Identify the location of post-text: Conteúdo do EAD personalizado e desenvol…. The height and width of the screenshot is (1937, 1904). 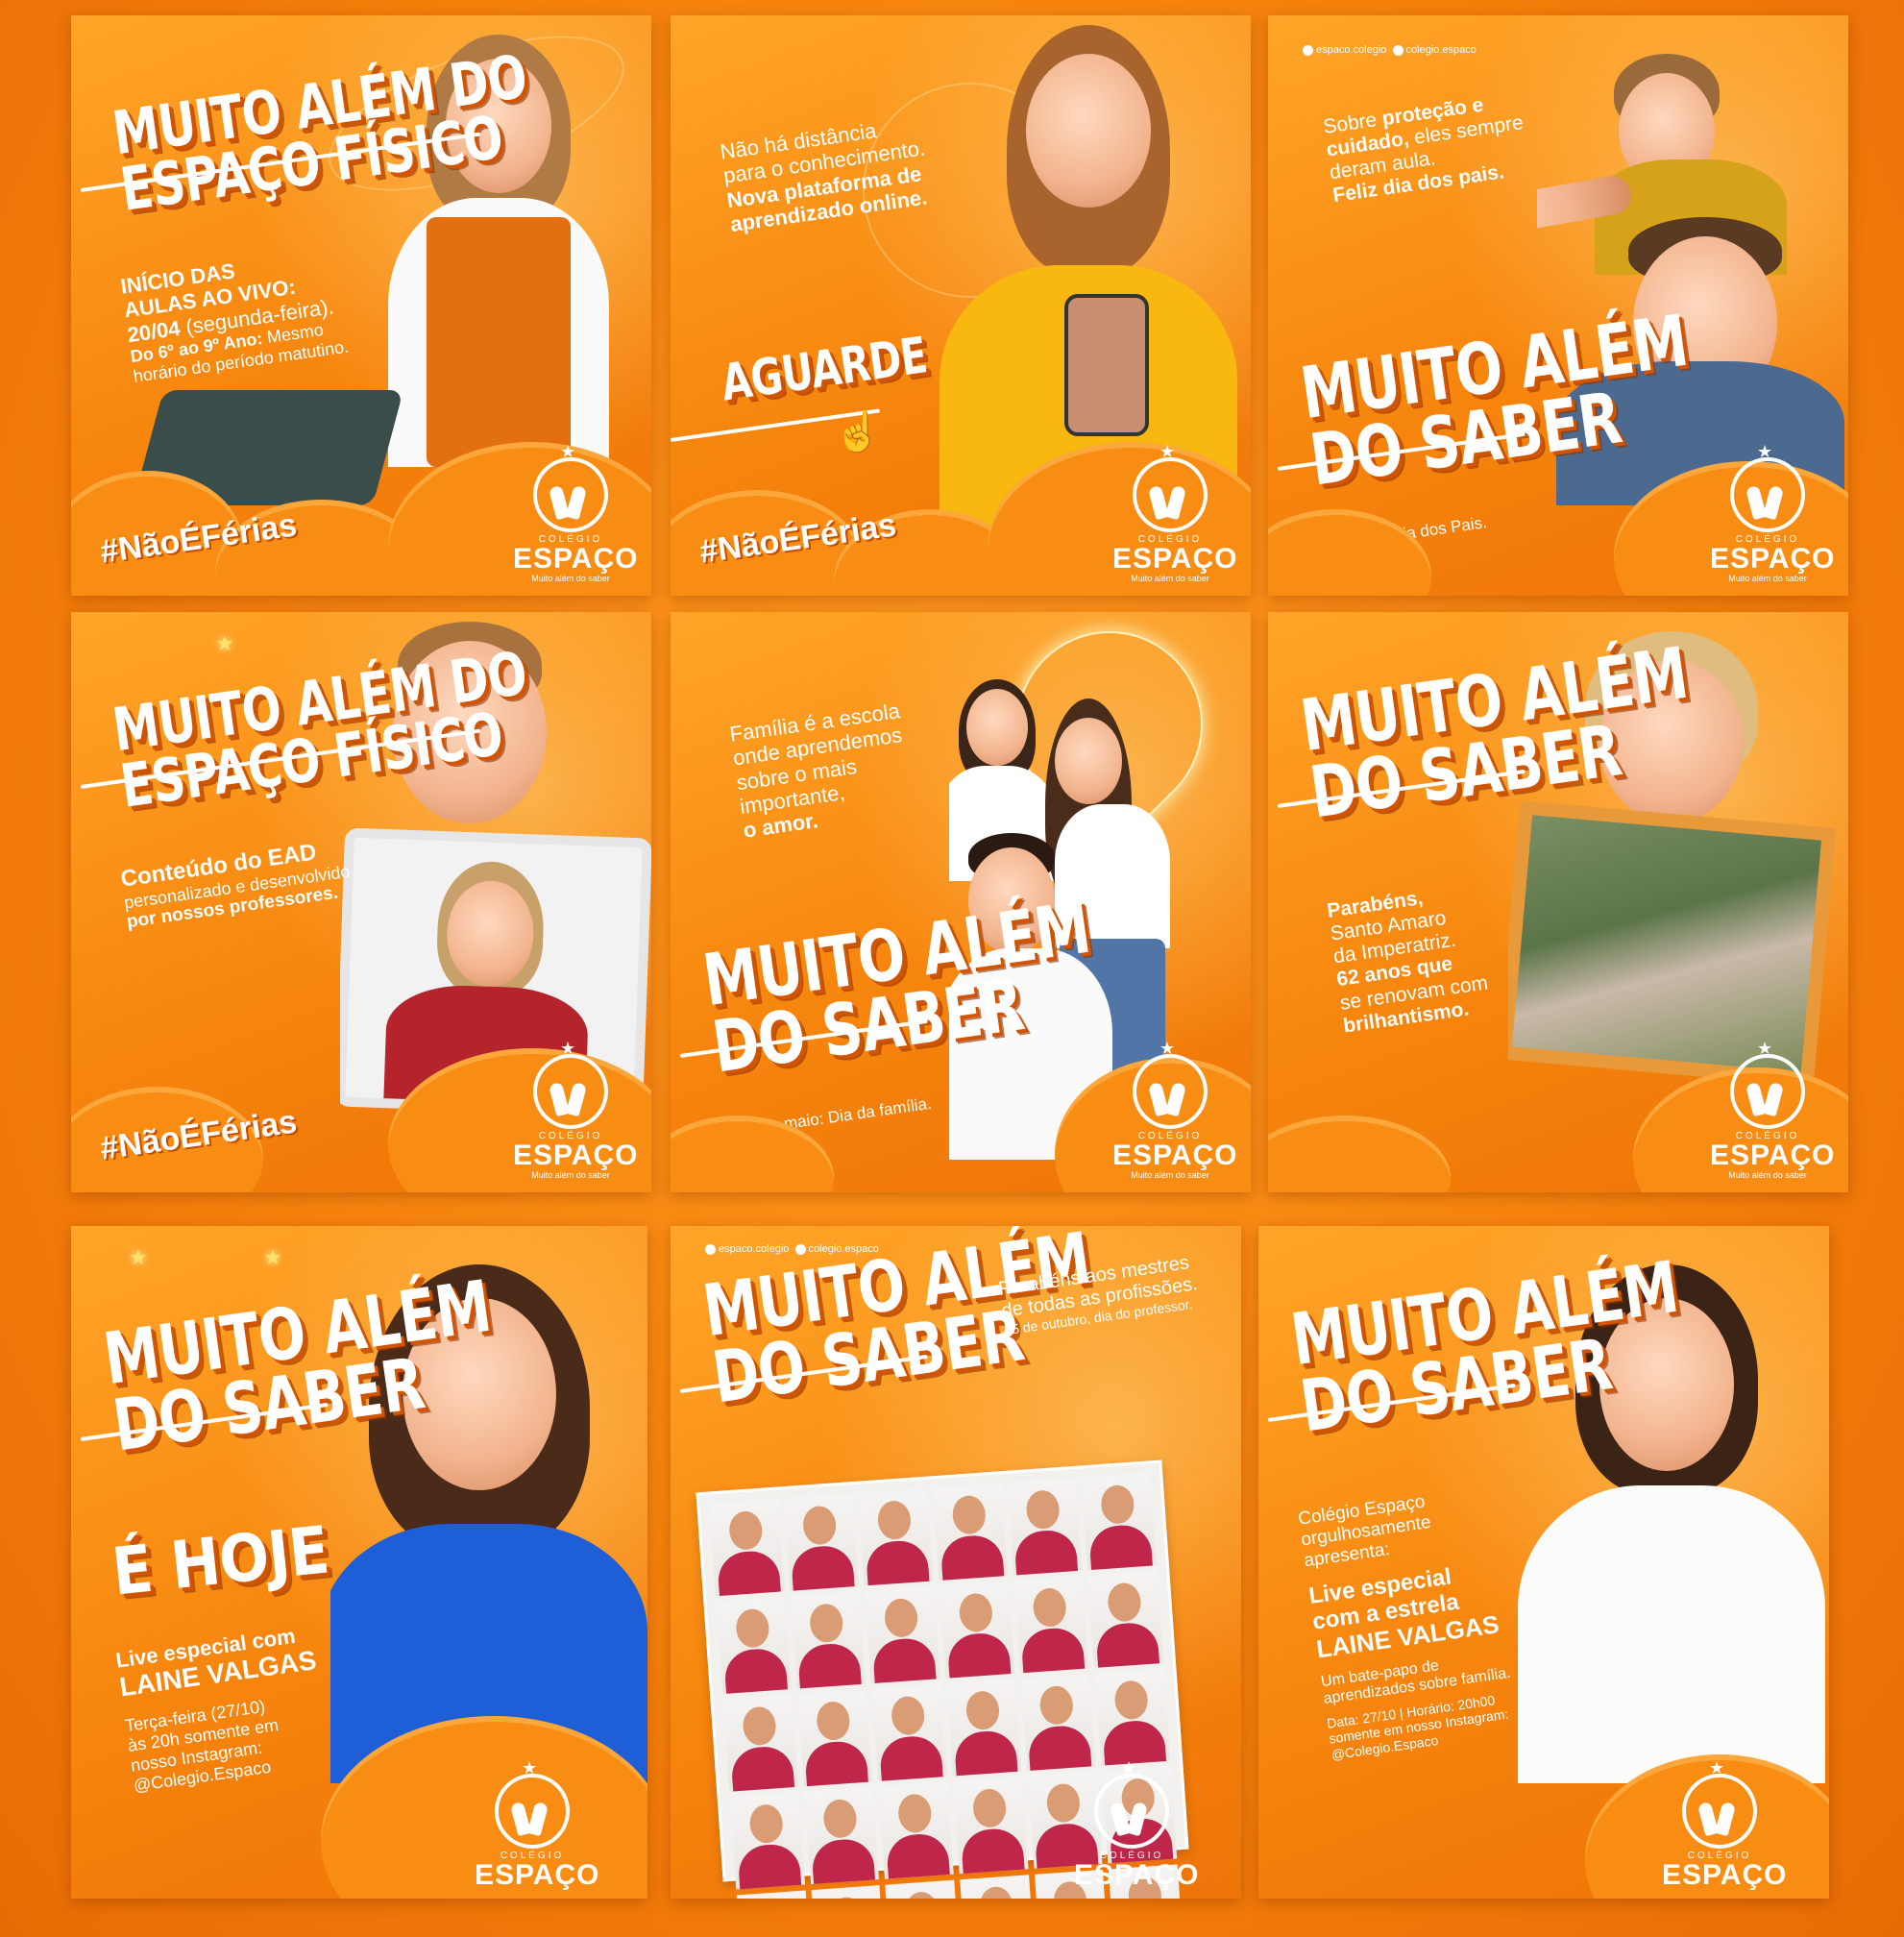
(236, 886).